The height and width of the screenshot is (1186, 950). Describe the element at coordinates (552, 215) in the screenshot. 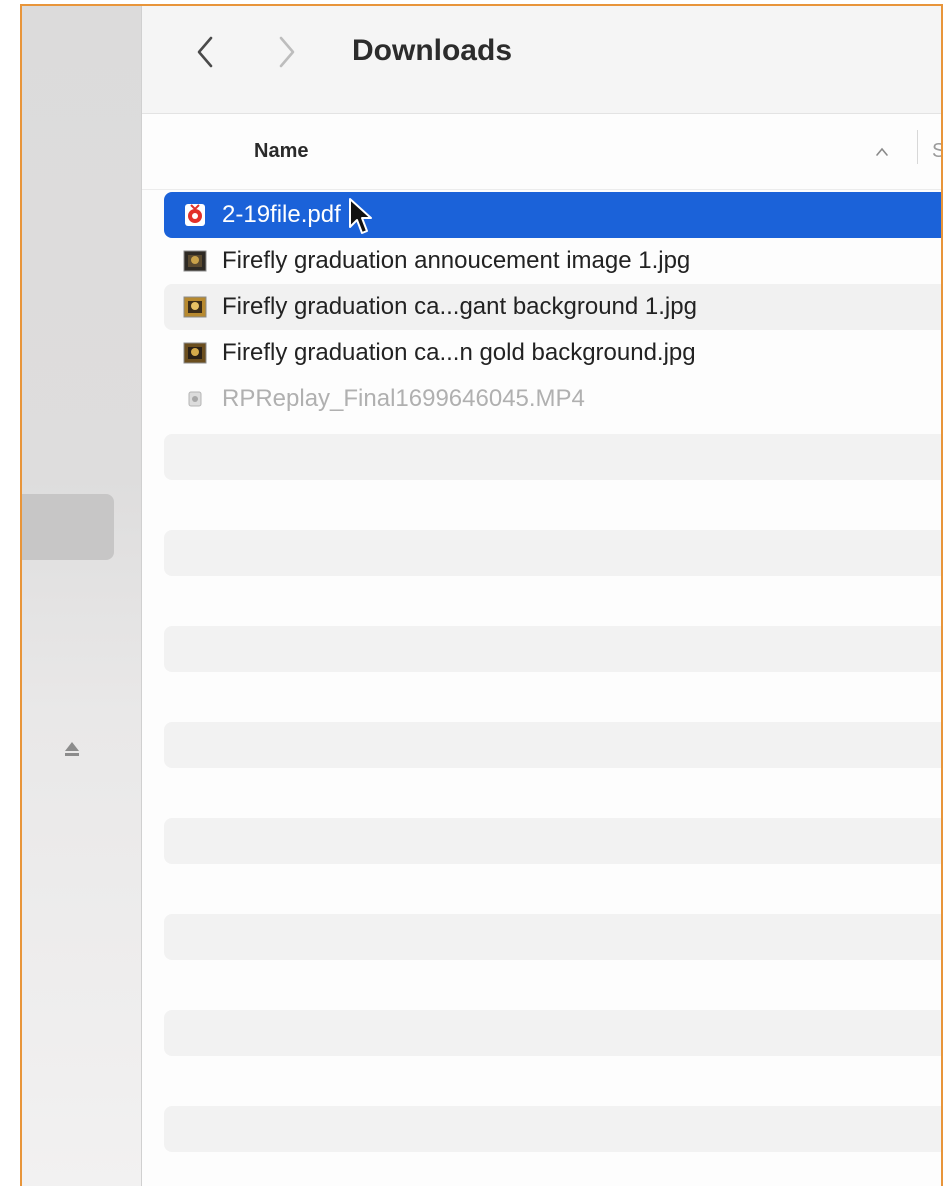

I see `file-row: 2-19file.pdf` at that location.